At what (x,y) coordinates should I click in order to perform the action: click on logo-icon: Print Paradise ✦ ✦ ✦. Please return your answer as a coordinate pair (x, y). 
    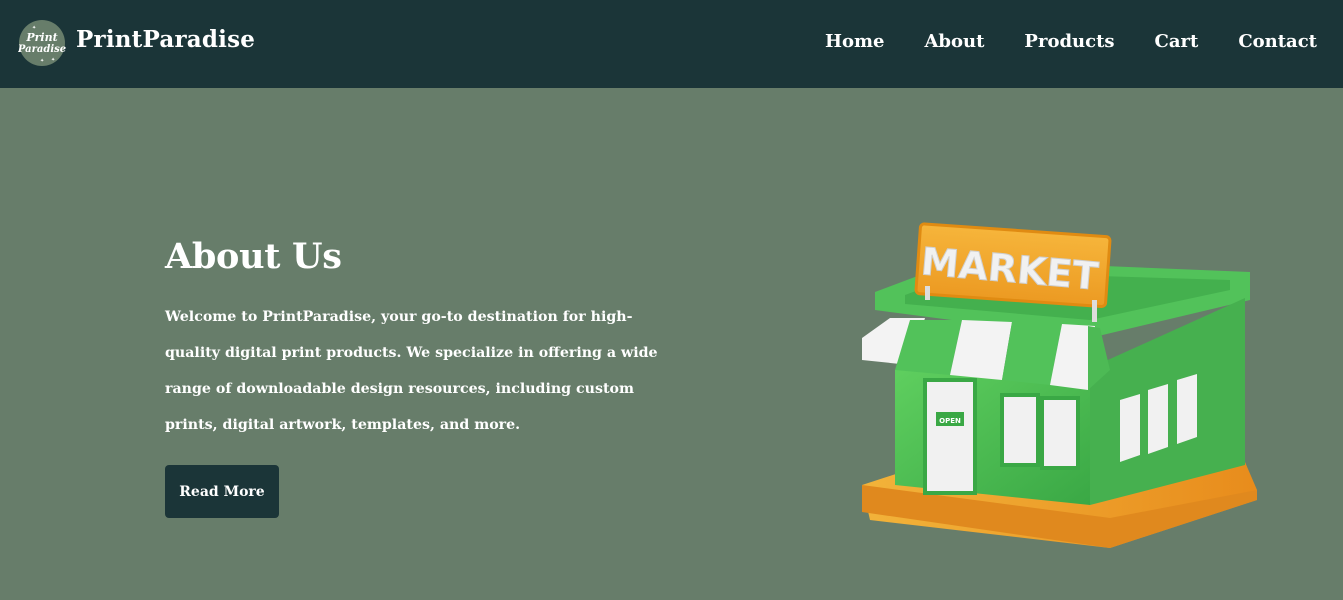
    Looking at the image, I should click on (42, 43).